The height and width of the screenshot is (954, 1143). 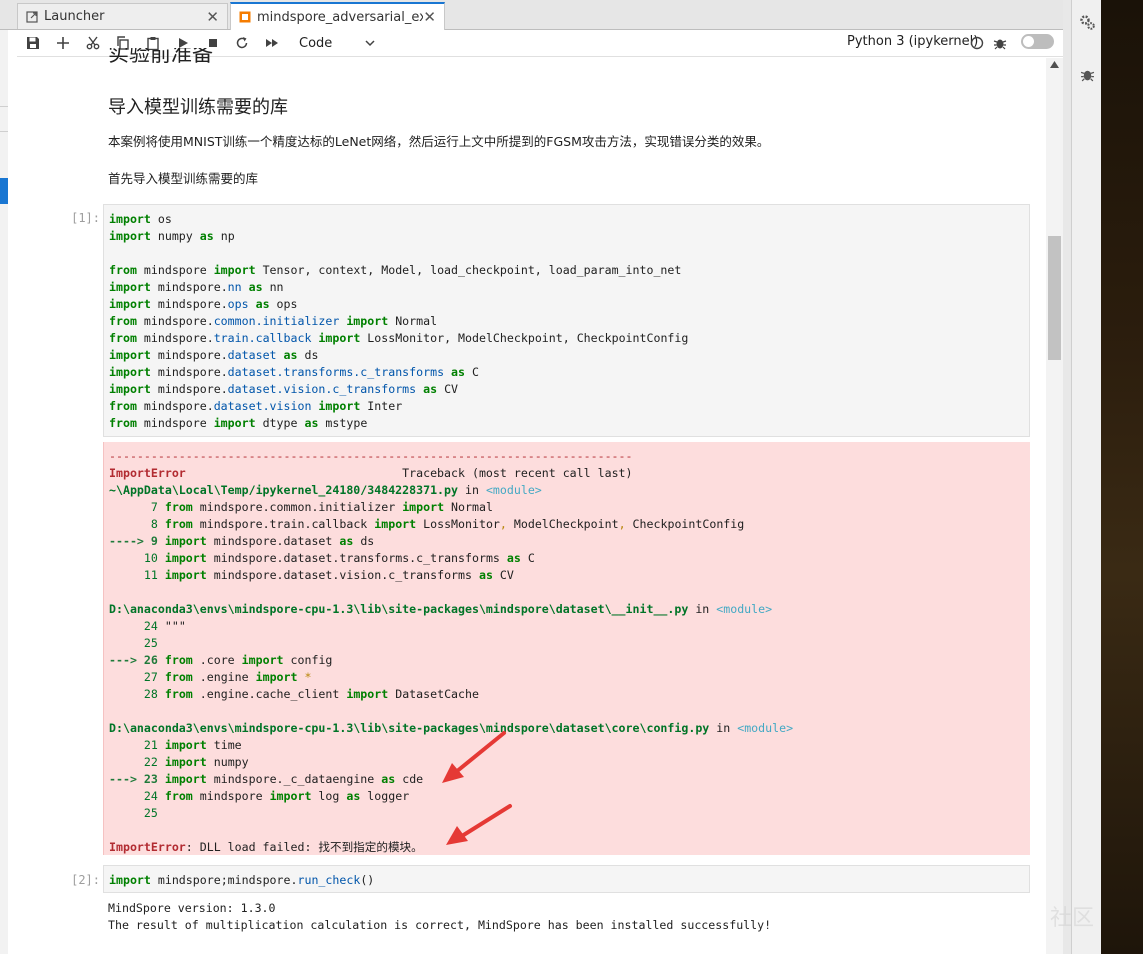 I want to click on insert-cell-button, so click(x=63, y=43).